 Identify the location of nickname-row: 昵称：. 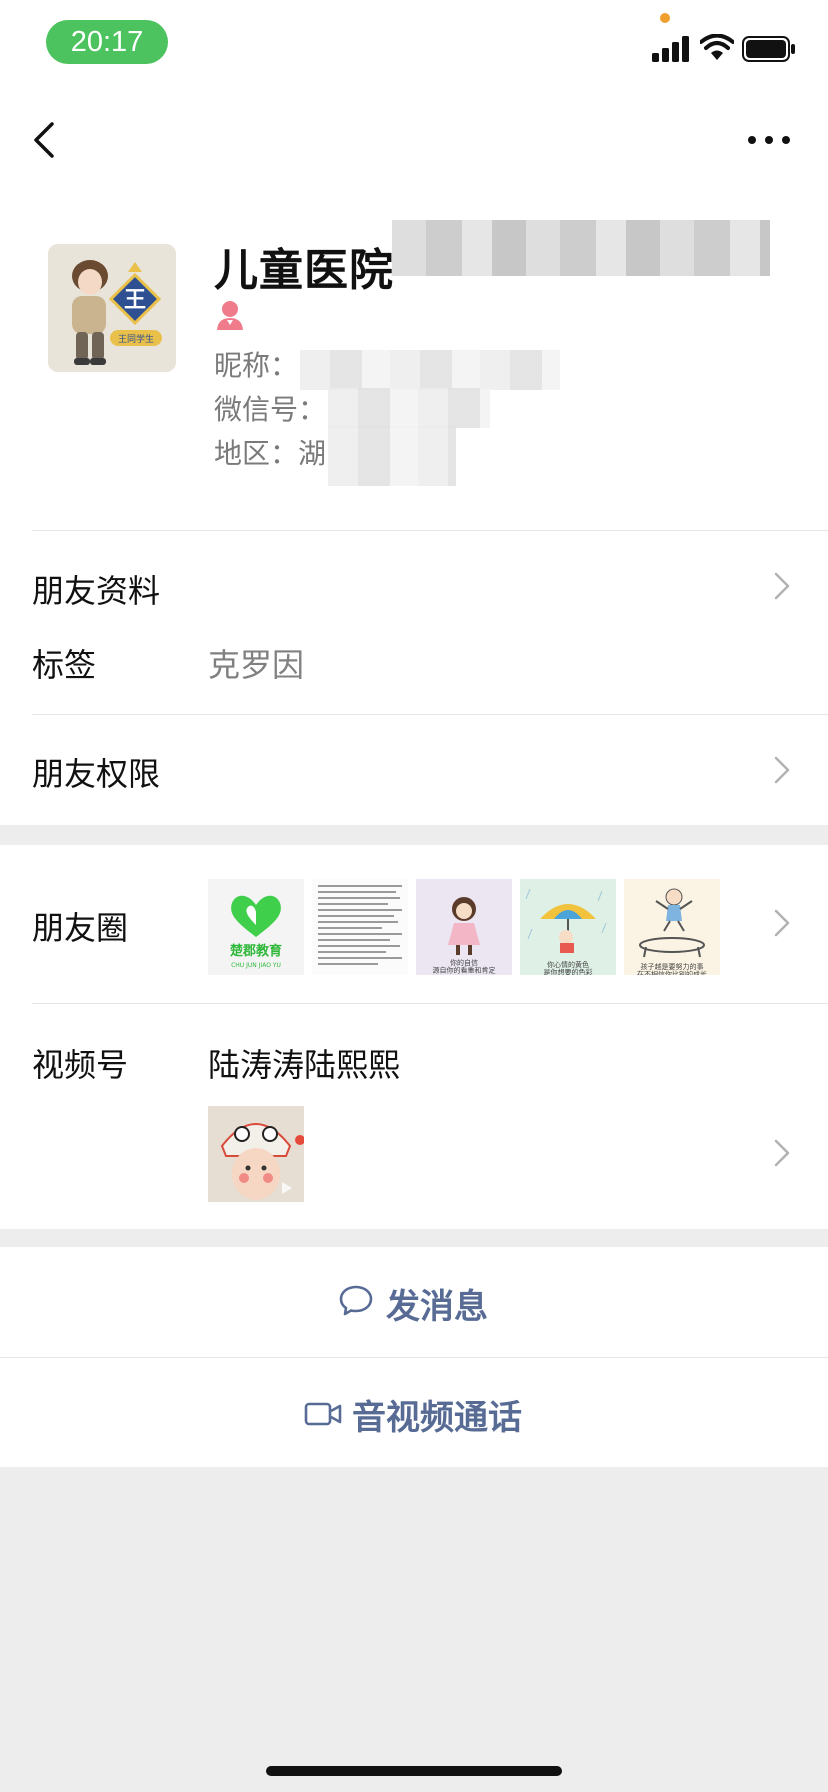
(256, 364).